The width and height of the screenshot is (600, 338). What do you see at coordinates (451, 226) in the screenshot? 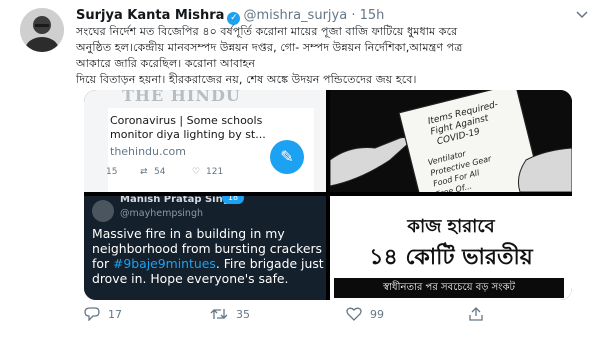
I see `poster-line-1: কাজ হারাবে` at bounding box center [451, 226].